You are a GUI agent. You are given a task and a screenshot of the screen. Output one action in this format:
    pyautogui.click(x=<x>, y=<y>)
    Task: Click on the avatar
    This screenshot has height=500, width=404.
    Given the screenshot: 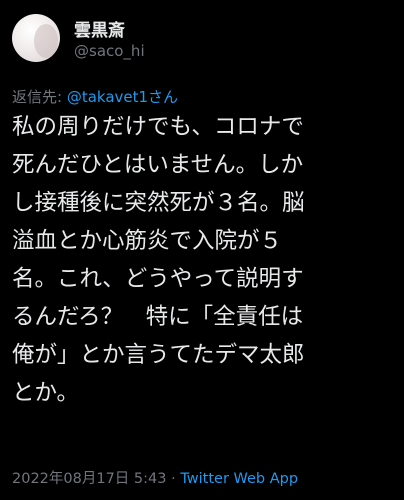 What is the action you would take?
    pyautogui.click(x=36, y=38)
    